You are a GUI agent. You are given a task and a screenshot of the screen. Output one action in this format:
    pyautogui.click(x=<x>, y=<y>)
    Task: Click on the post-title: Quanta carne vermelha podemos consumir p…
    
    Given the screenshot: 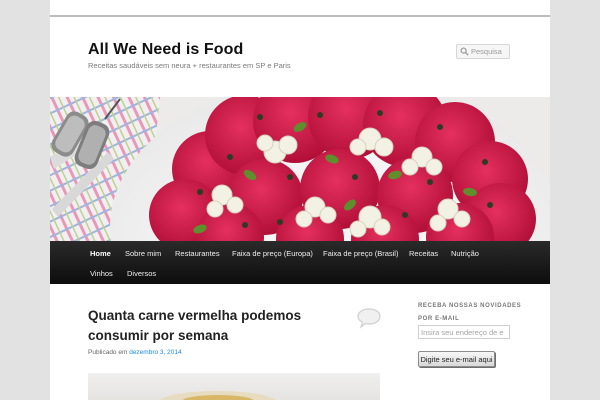 What is the action you would take?
    pyautogui.click(x=218, y=326)
    